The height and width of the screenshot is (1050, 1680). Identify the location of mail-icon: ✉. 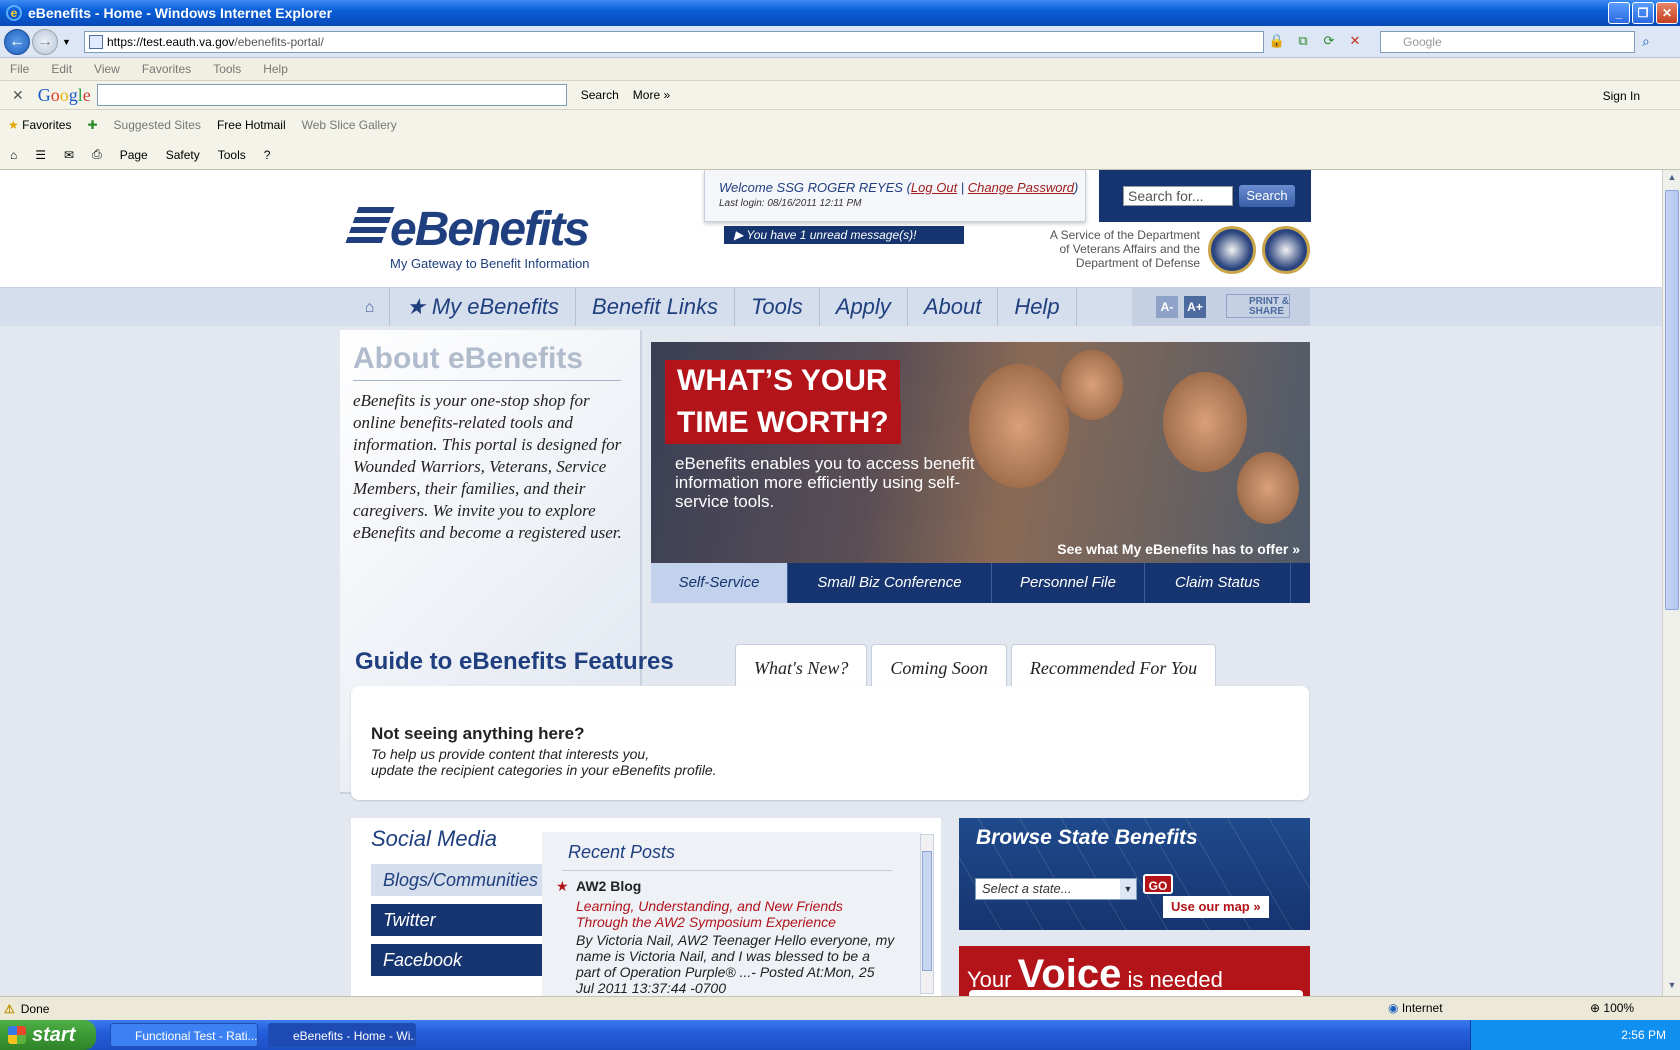
(69, 155).